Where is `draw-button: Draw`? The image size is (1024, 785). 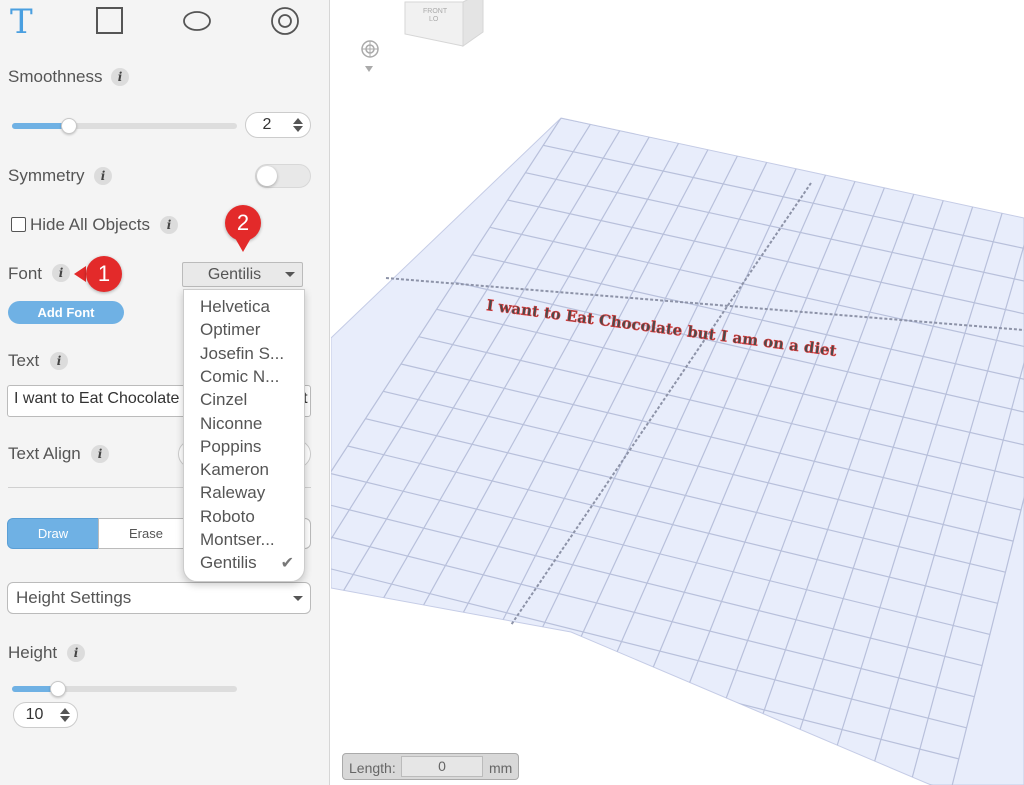 draw-button: Draw is located at coordinates (53, 533).